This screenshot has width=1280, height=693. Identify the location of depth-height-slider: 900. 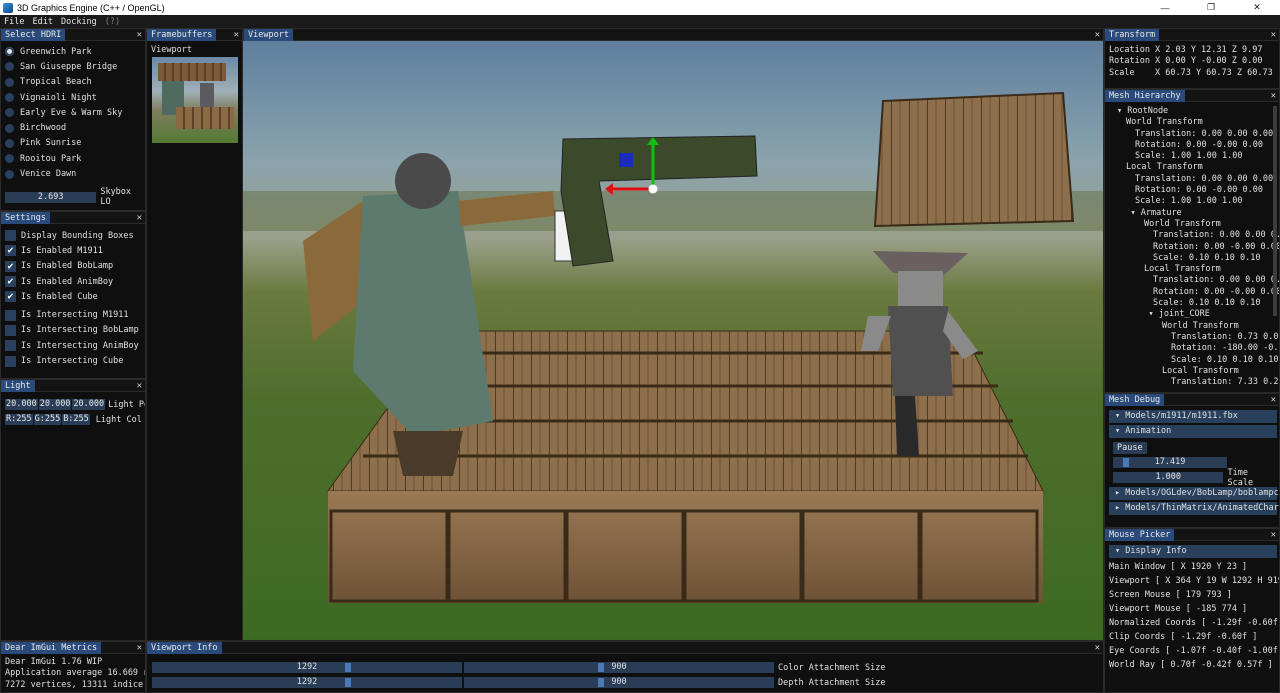
(619, 682).